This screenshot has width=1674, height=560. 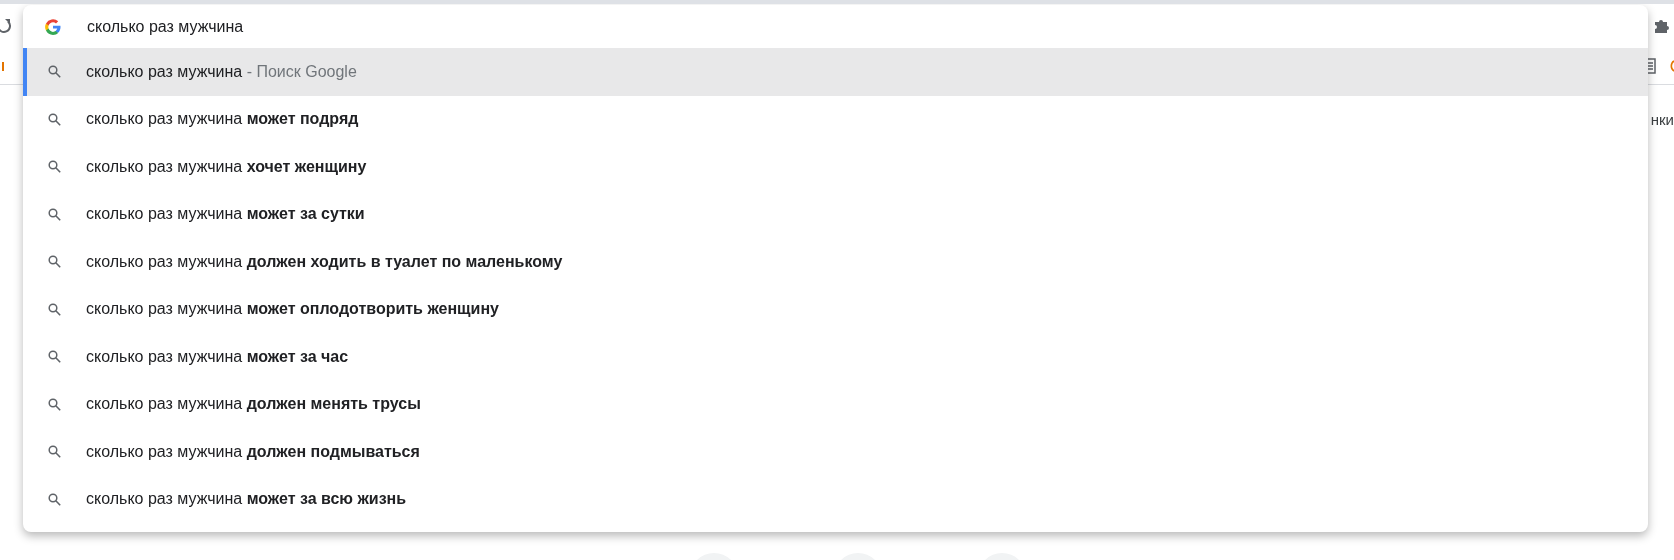 What do you see at coordinates (835, 357) in the screenshot?
I see `suggestion-item: сколько раз мужчина может за час` at bounding box center [835, 357].